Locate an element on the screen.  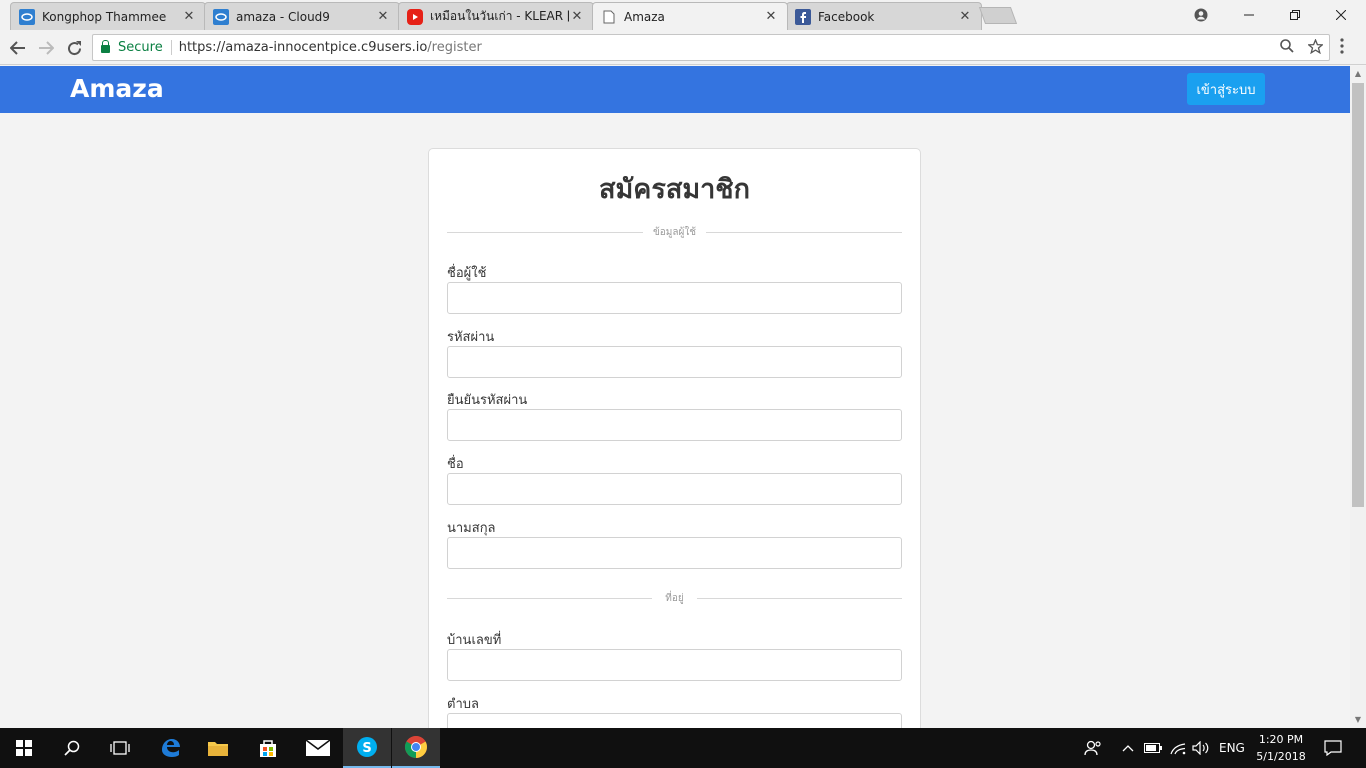
tray-chevron-up-icon is located at coordinates (1128, 748).